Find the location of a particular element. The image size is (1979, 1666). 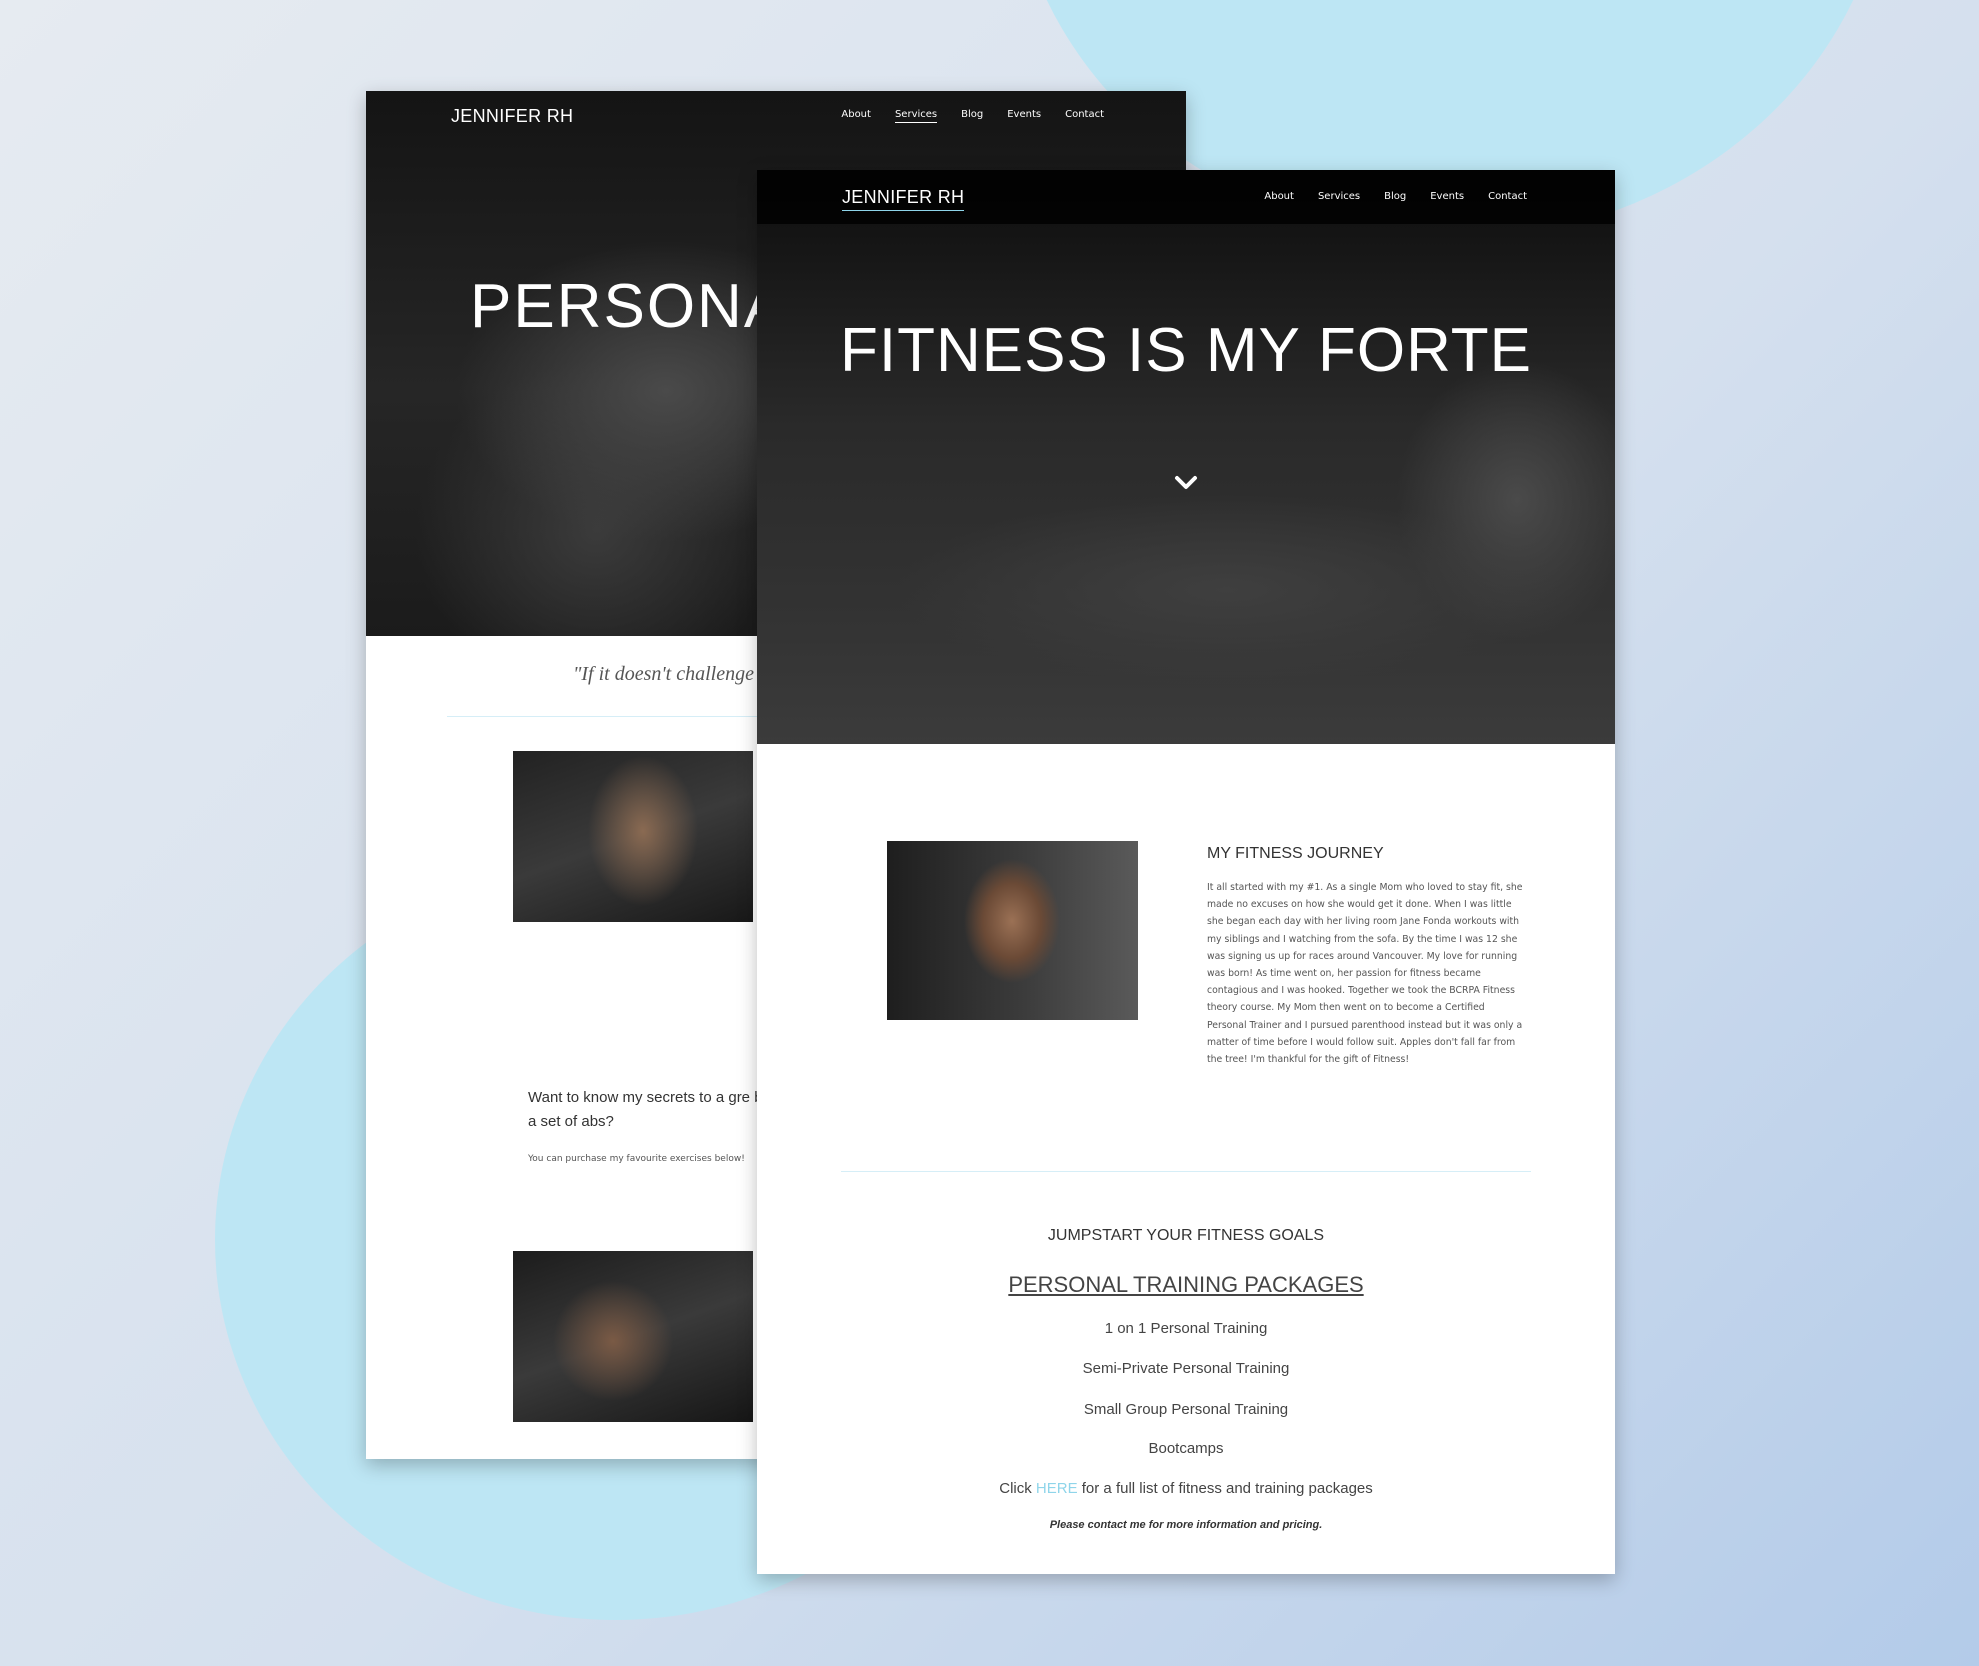

front-nav-contact: Contact is located at coordinates (1507, 196).